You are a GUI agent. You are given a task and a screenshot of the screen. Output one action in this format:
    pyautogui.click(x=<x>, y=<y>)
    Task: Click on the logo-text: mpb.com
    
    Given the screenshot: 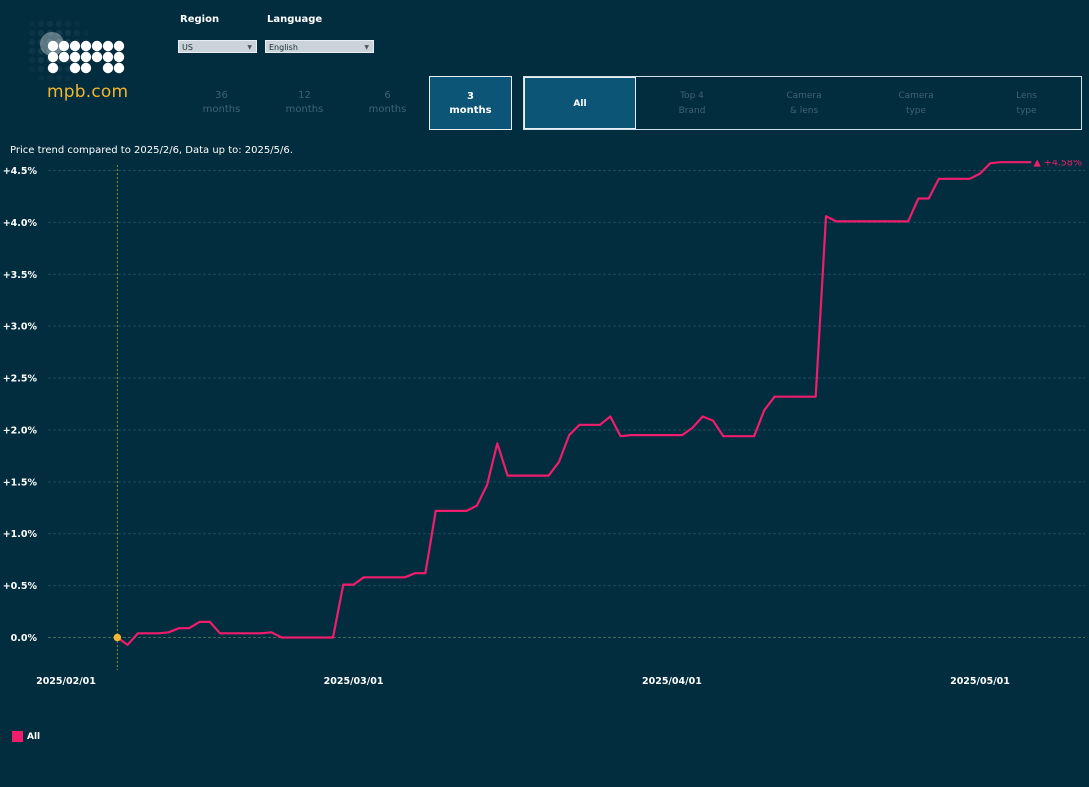 What is the action you would take?
    pyautogui.click(x=88, y=92)
    